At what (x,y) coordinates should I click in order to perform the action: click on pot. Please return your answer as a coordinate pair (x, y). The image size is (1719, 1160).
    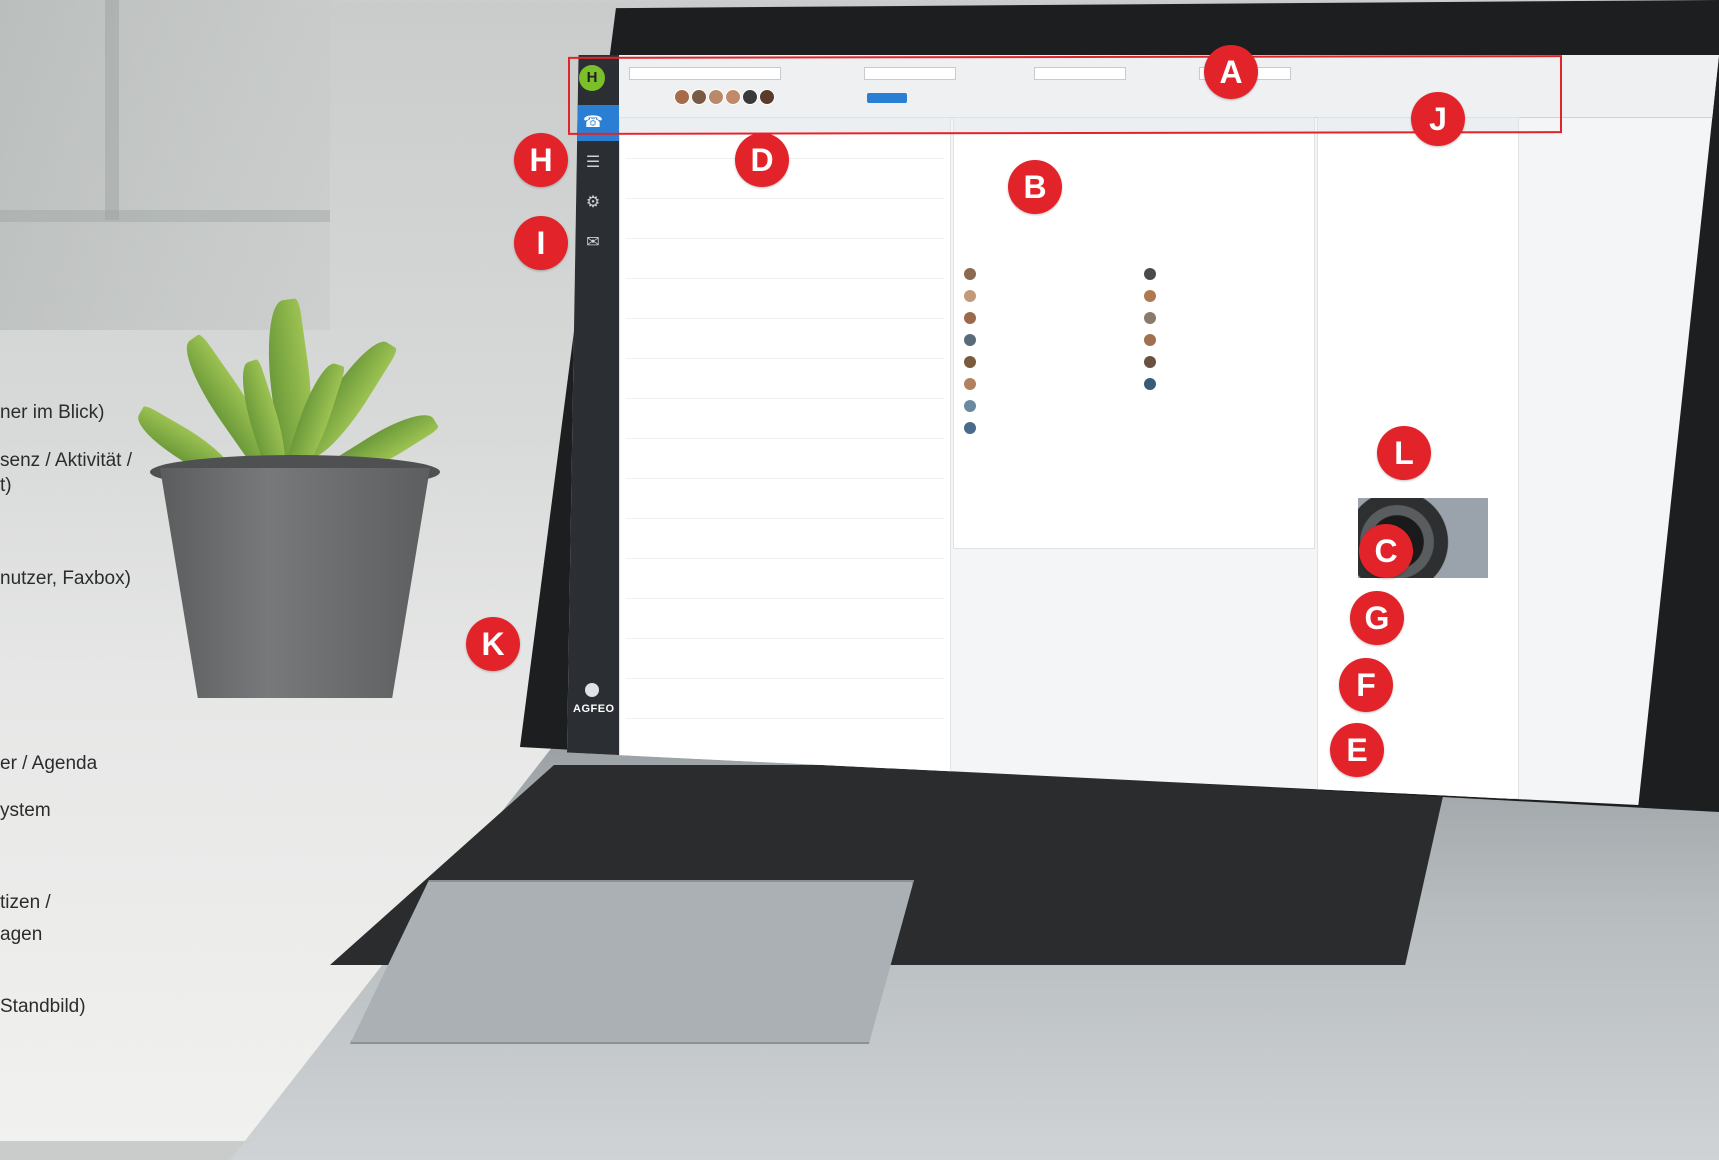
    Looking at the image, I should click on (295, 583).